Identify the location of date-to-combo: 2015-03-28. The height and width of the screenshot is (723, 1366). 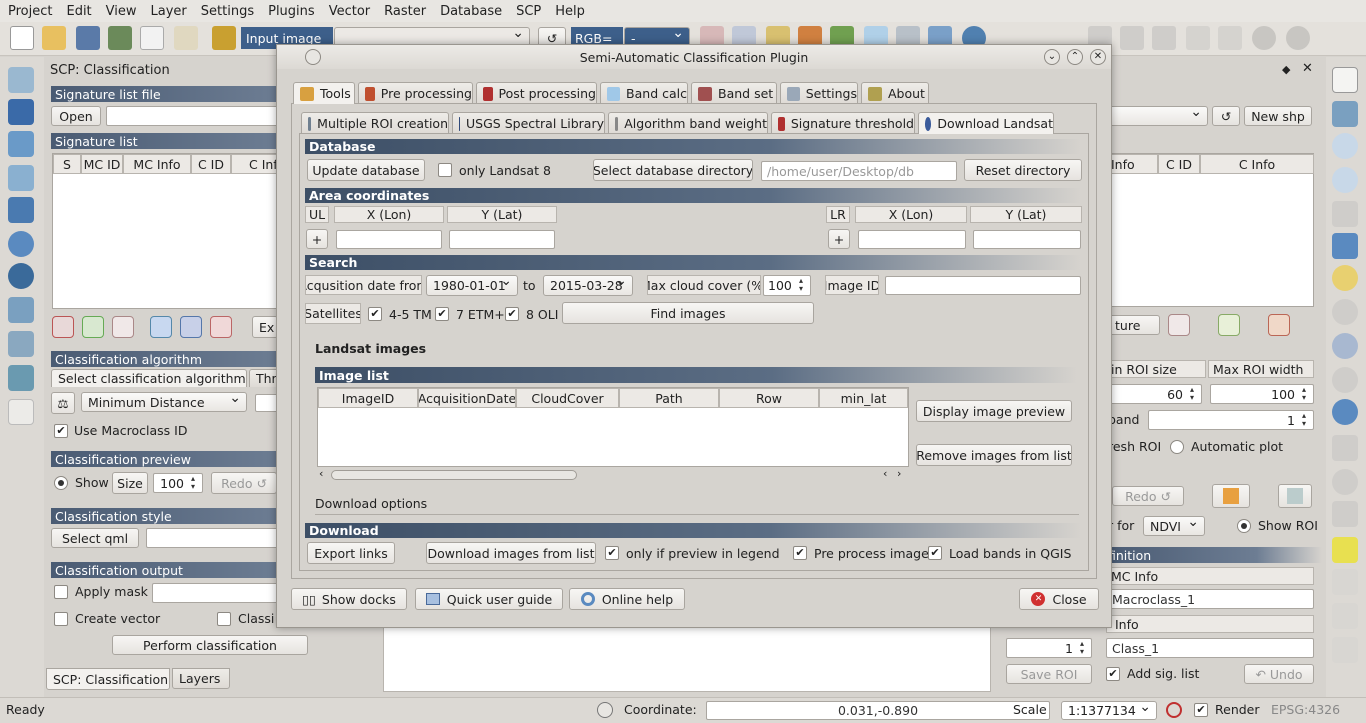
(588, 285).